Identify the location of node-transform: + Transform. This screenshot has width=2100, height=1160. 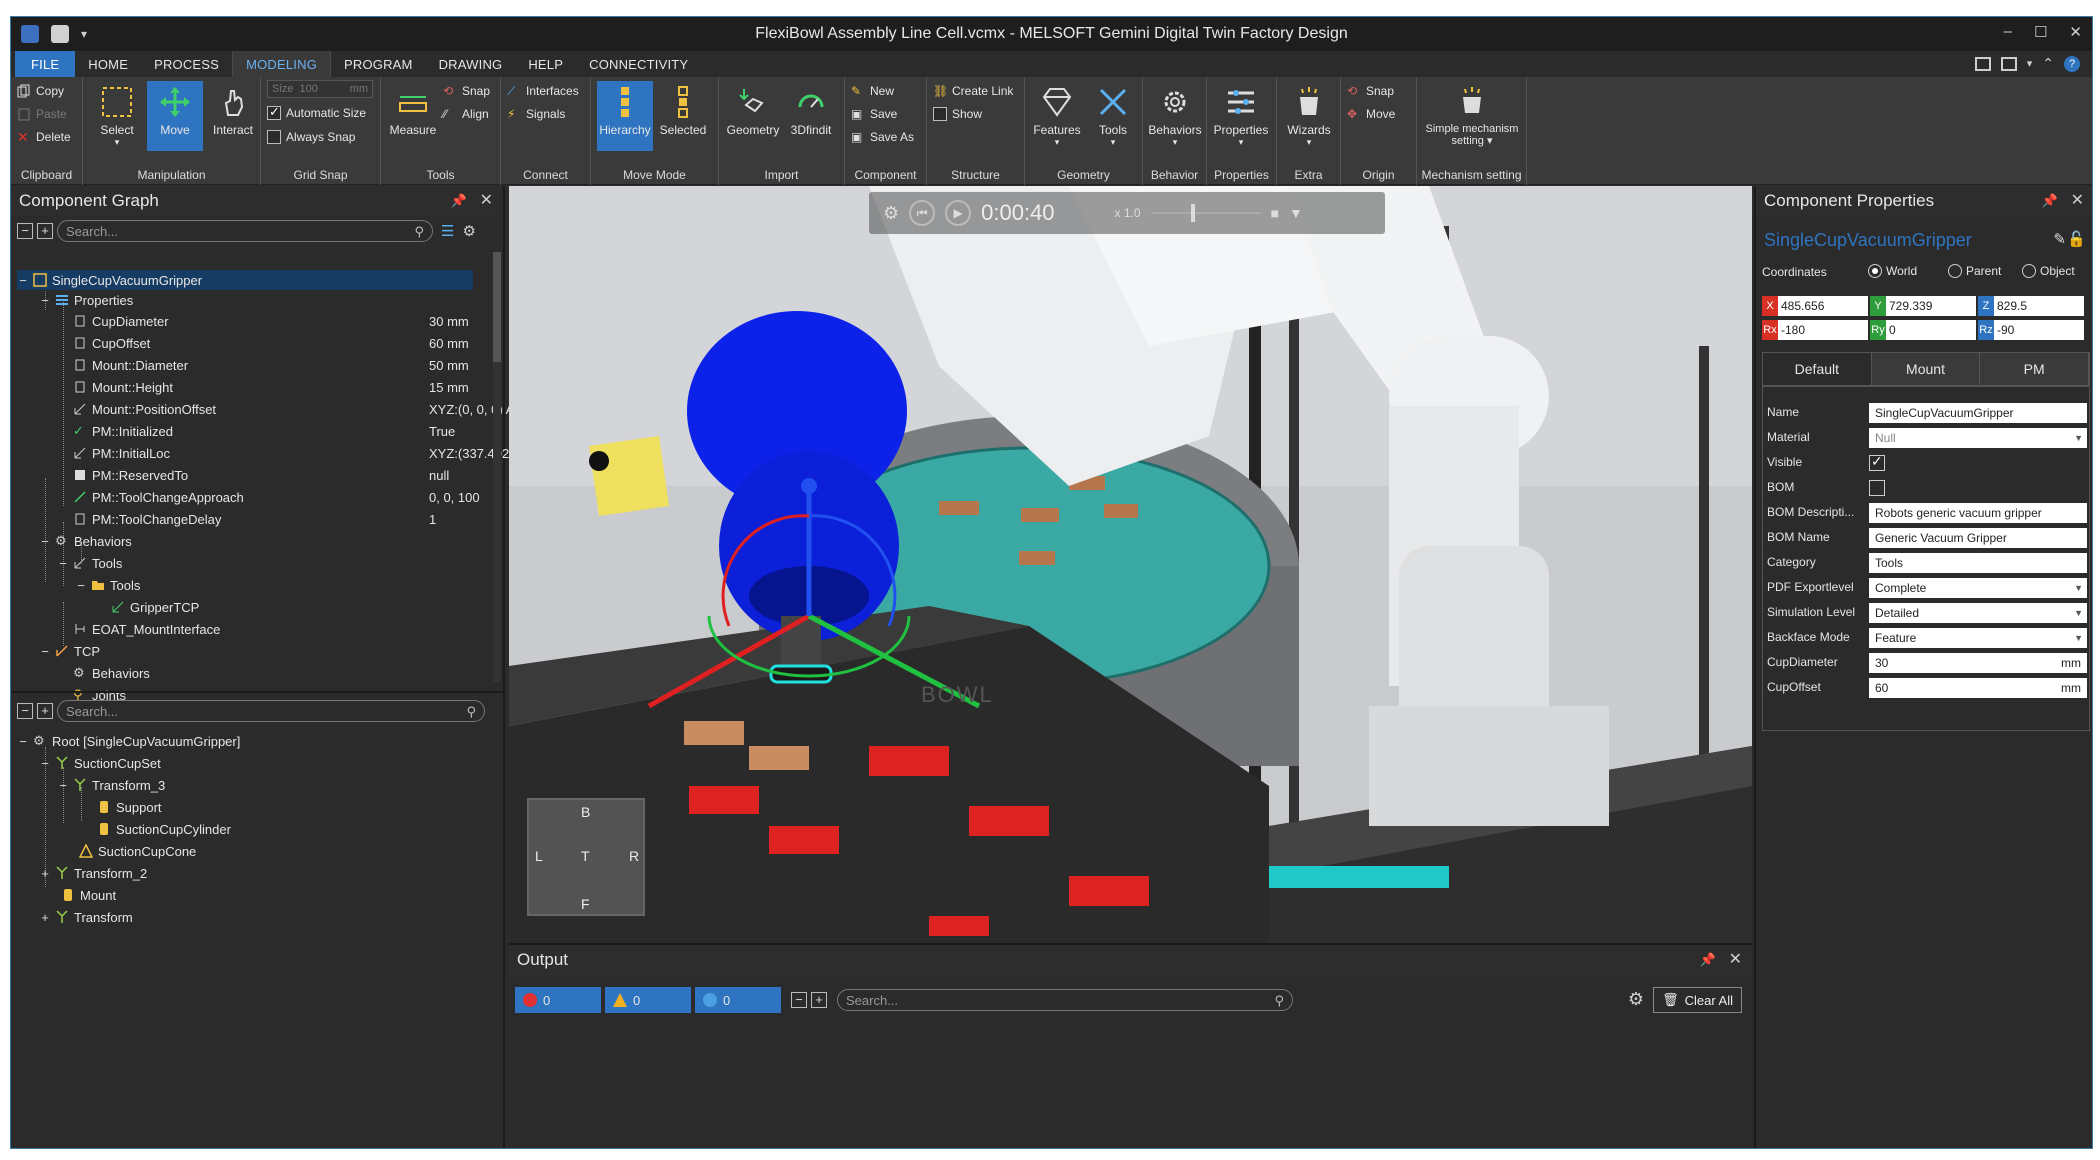
(86, 917).